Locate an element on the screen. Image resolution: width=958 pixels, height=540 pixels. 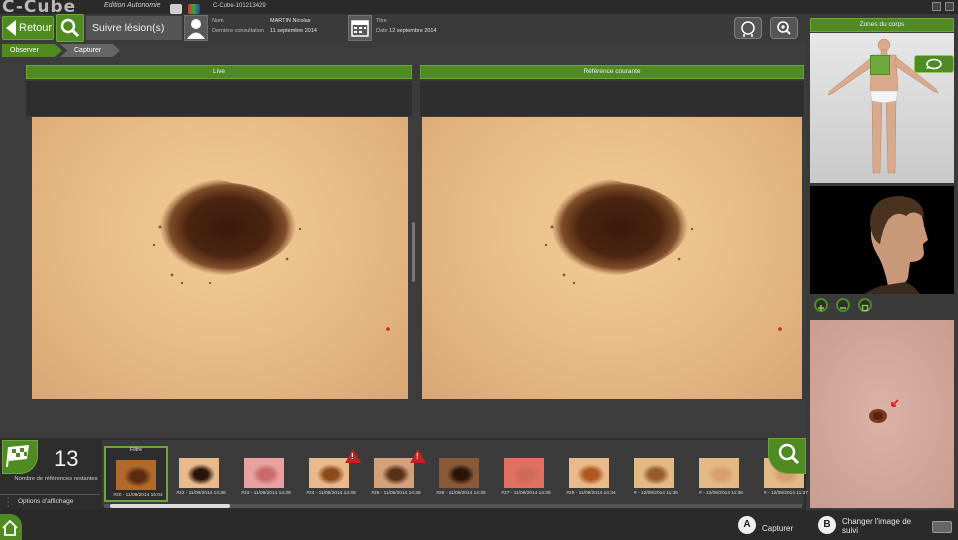
patient-name-value: MARTIN Nicolas is located at coordinates (290, 21).